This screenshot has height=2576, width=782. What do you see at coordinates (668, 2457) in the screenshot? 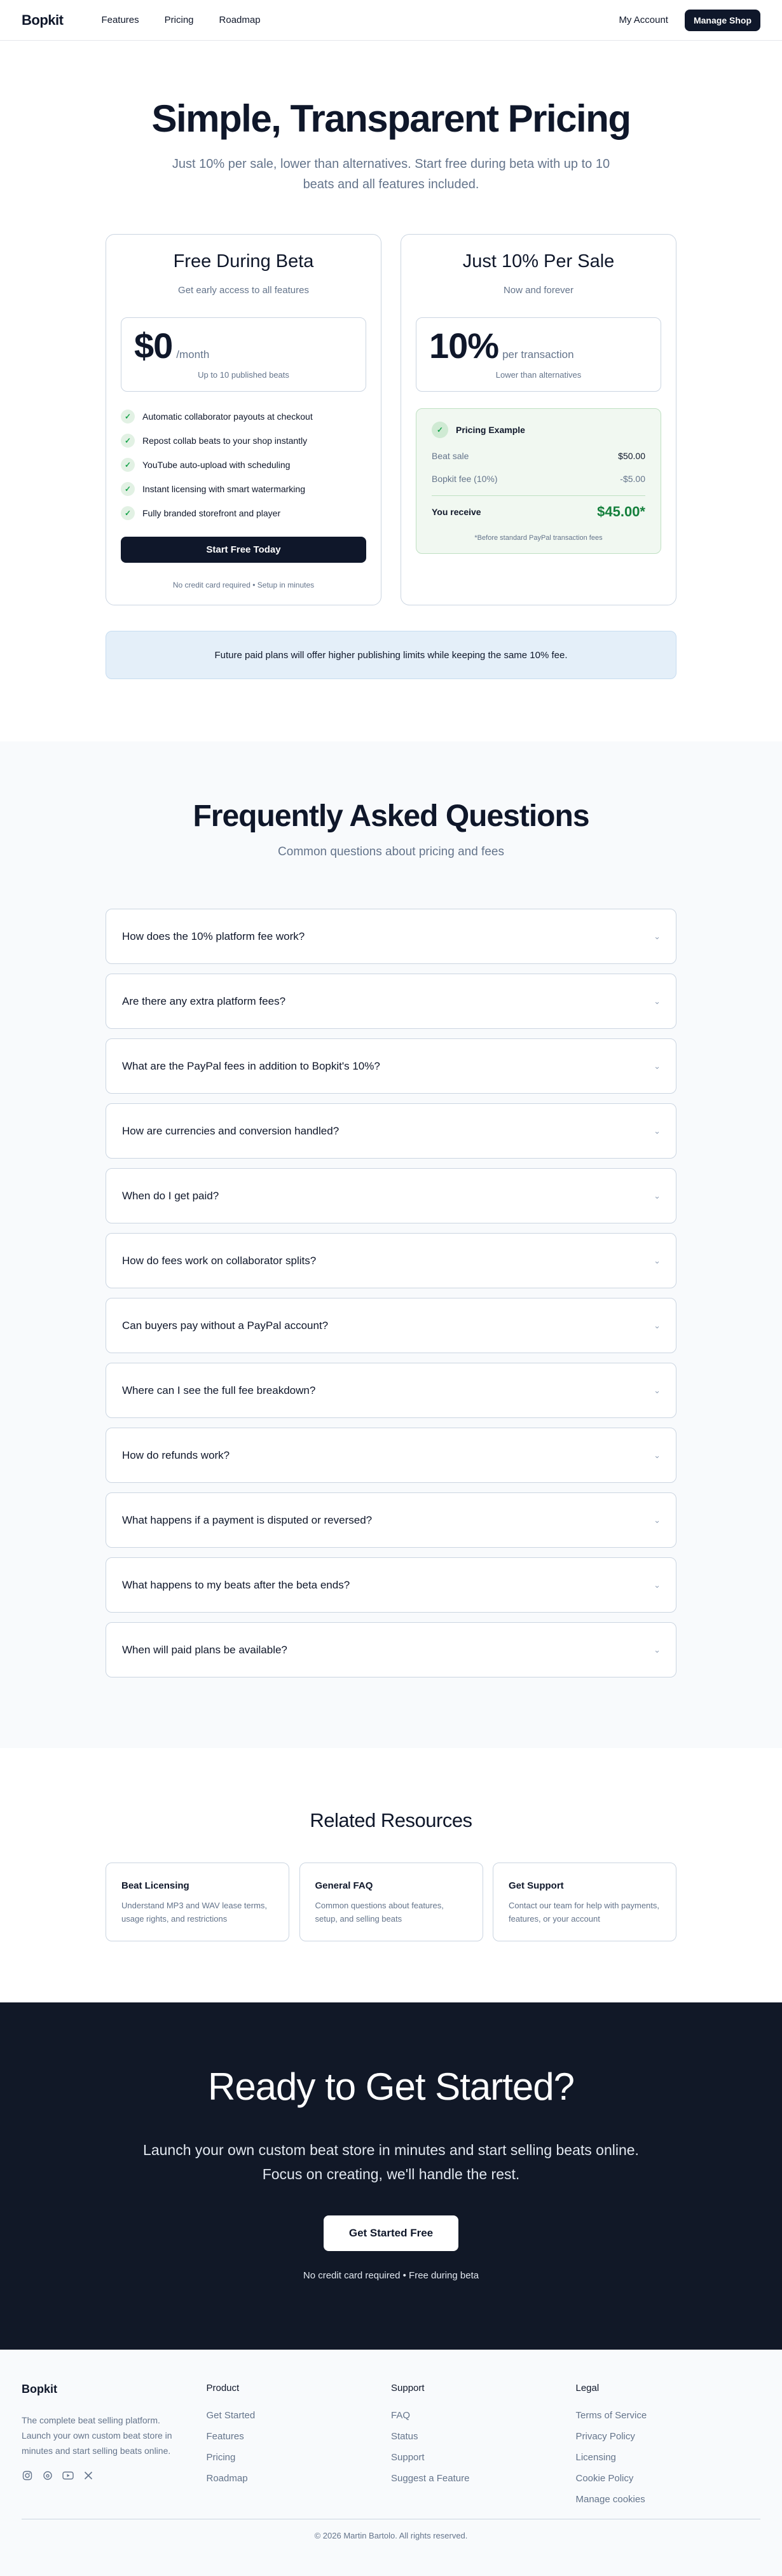
I see `footer-link: Licensing` at bounding box center [668, 2457].